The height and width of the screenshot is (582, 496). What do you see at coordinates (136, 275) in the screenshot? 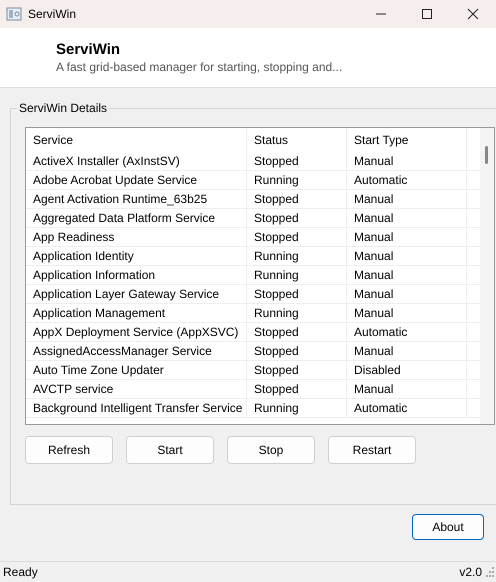
I see `table-cell: Application Information` at bounding box center [136, 275].